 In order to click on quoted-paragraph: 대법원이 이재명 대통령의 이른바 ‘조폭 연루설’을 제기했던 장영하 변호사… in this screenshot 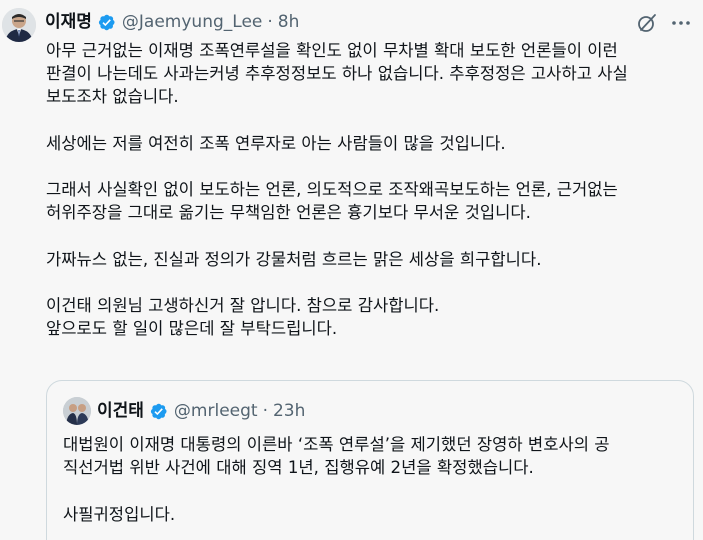, I will do `click(336, 456)`.